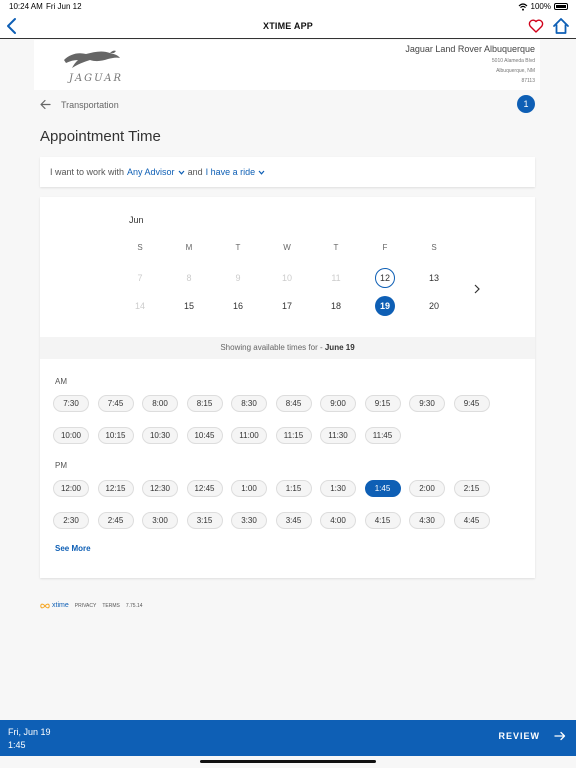 The height and width of the screenshot is (768, 576). Describe the element at coordinates (160, 435) in the screenshot. I see `time-slot: 10:30` at that location.